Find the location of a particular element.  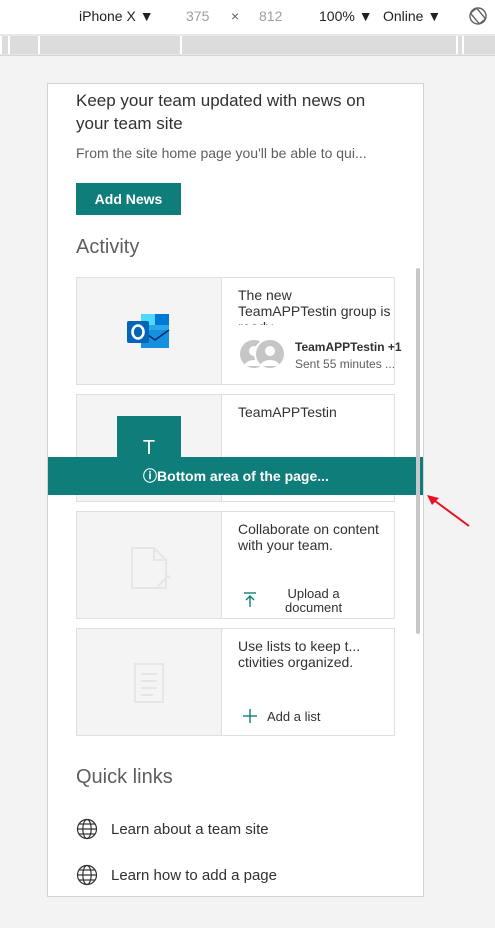

network-throttle-select: Online ▼ is located at coordinates (412, 16).